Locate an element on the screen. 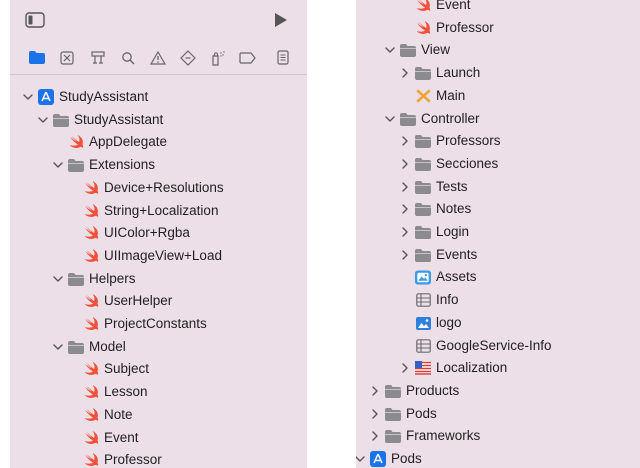 Image resolution: width=640 pixels, height=468 pixels. tree-item-extensions: Extensions is located at coordinates (103, 165).